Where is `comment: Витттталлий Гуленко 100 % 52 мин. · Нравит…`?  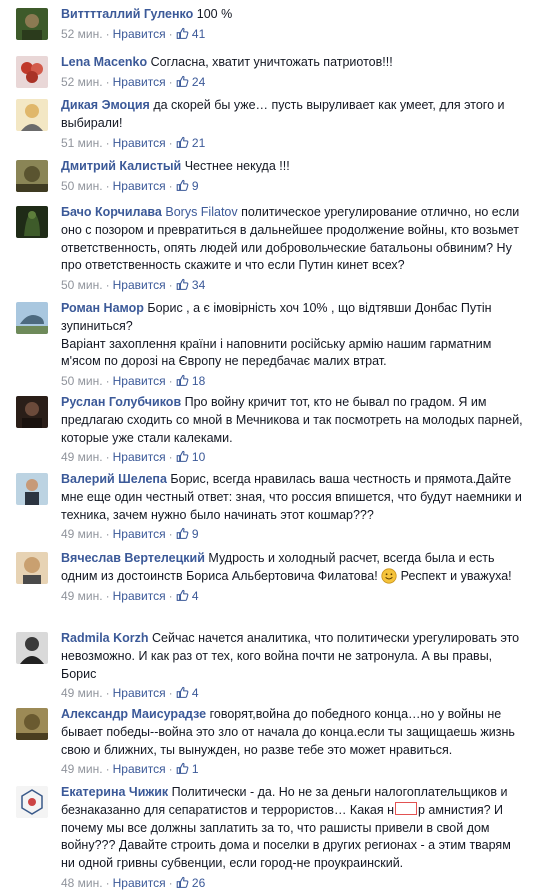
comment: Витттталлий Гуленко 100 % 52 мин. · Нравит… is located at coordinates (271, 24).